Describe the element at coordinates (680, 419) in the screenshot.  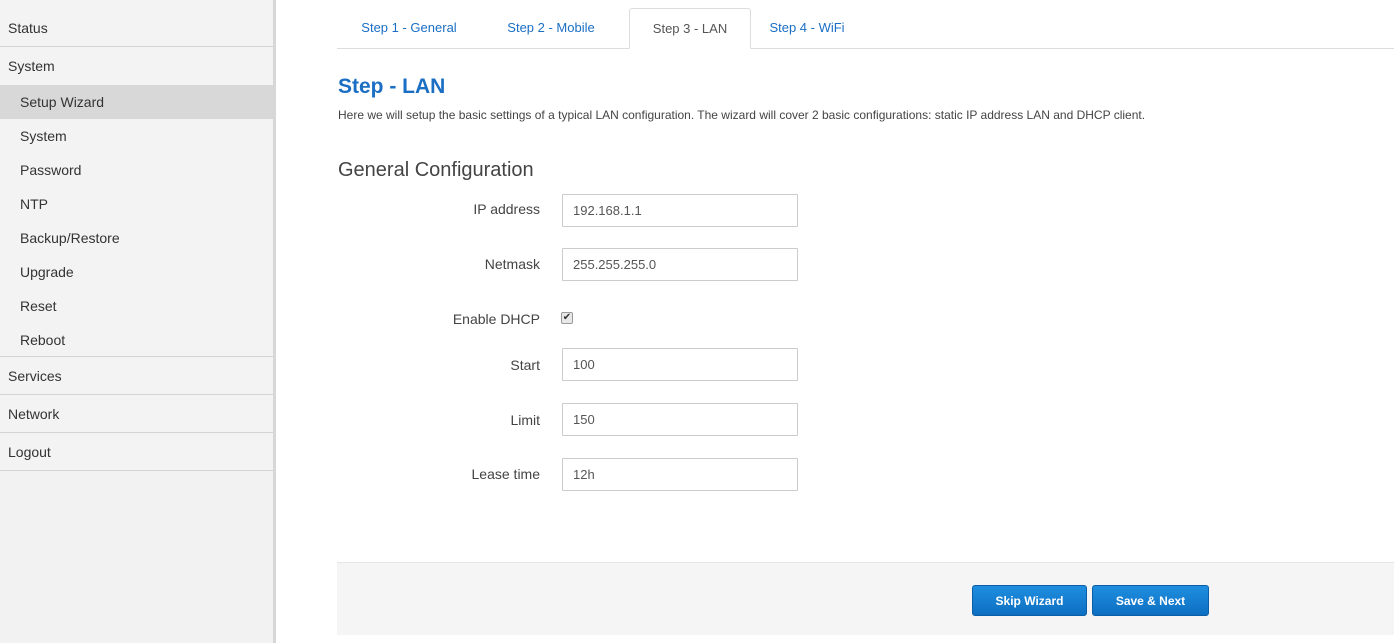
I see `limit-input` at that location.